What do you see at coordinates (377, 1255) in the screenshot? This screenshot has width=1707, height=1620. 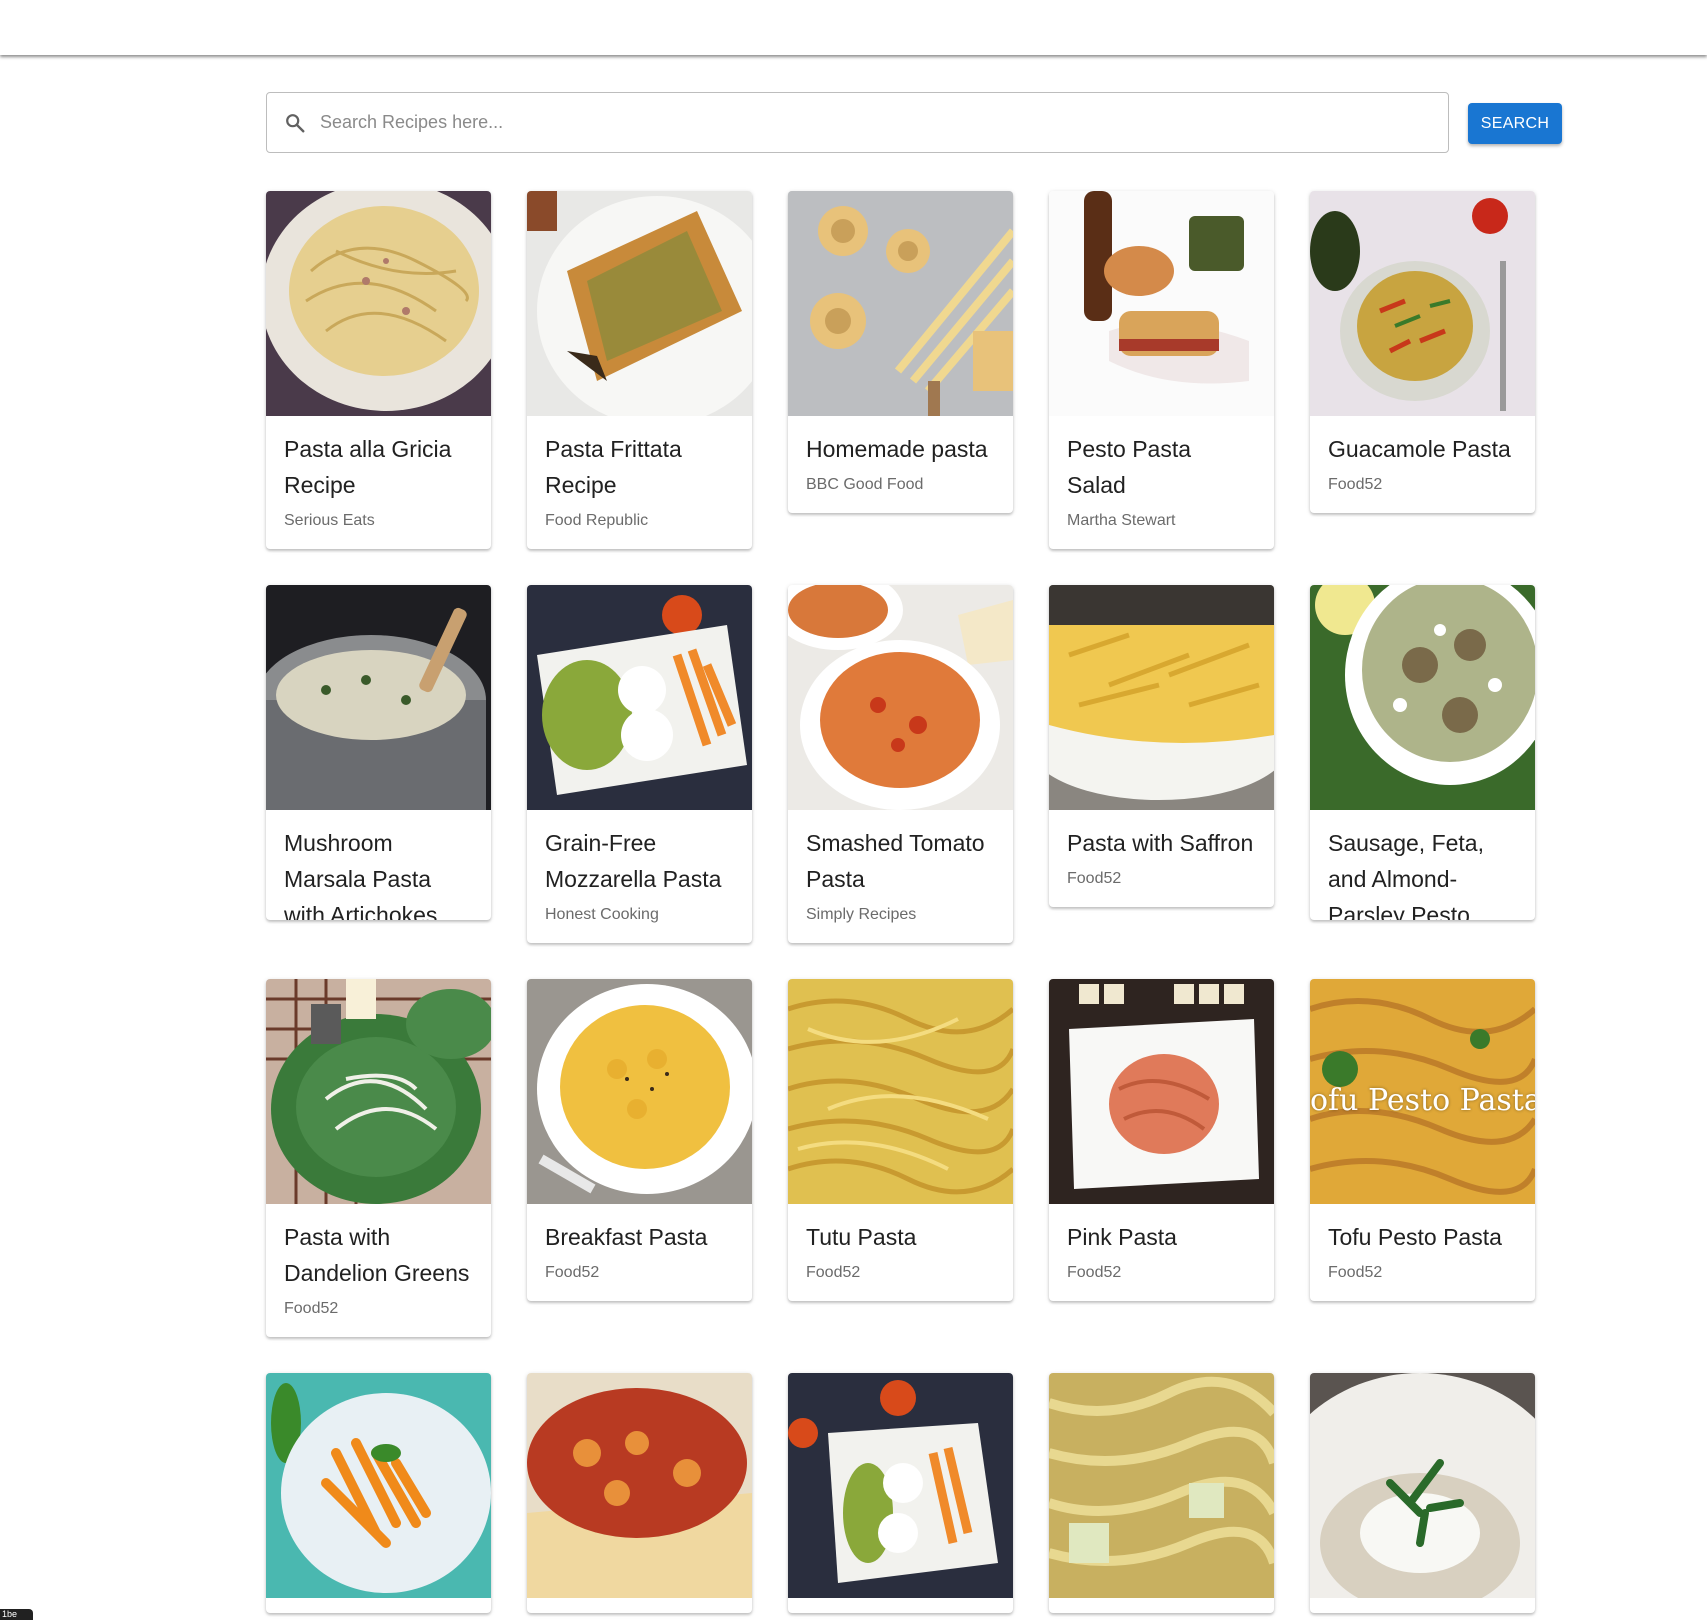 I see `recipe-title: Pasta with Dandelion Greens` at bounding box center [377, 1255].